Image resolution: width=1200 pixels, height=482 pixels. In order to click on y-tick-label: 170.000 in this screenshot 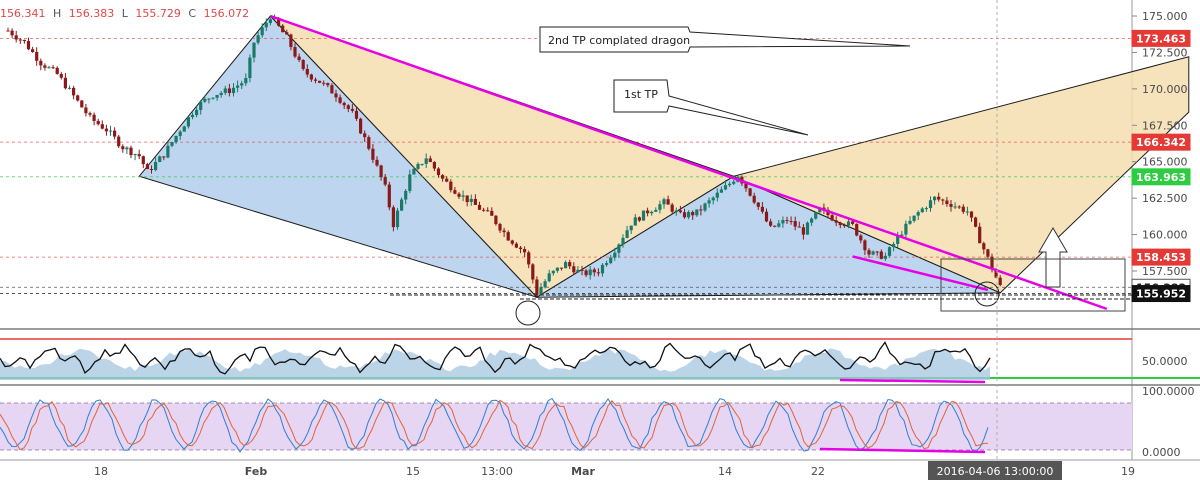, I will do `click(1165, 89)`.